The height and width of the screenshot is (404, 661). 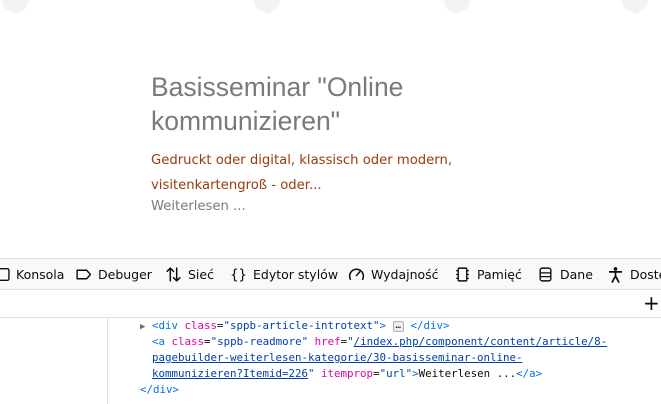 I want to click on markup-node-div-close: </div>, so click(x=159, y=390).